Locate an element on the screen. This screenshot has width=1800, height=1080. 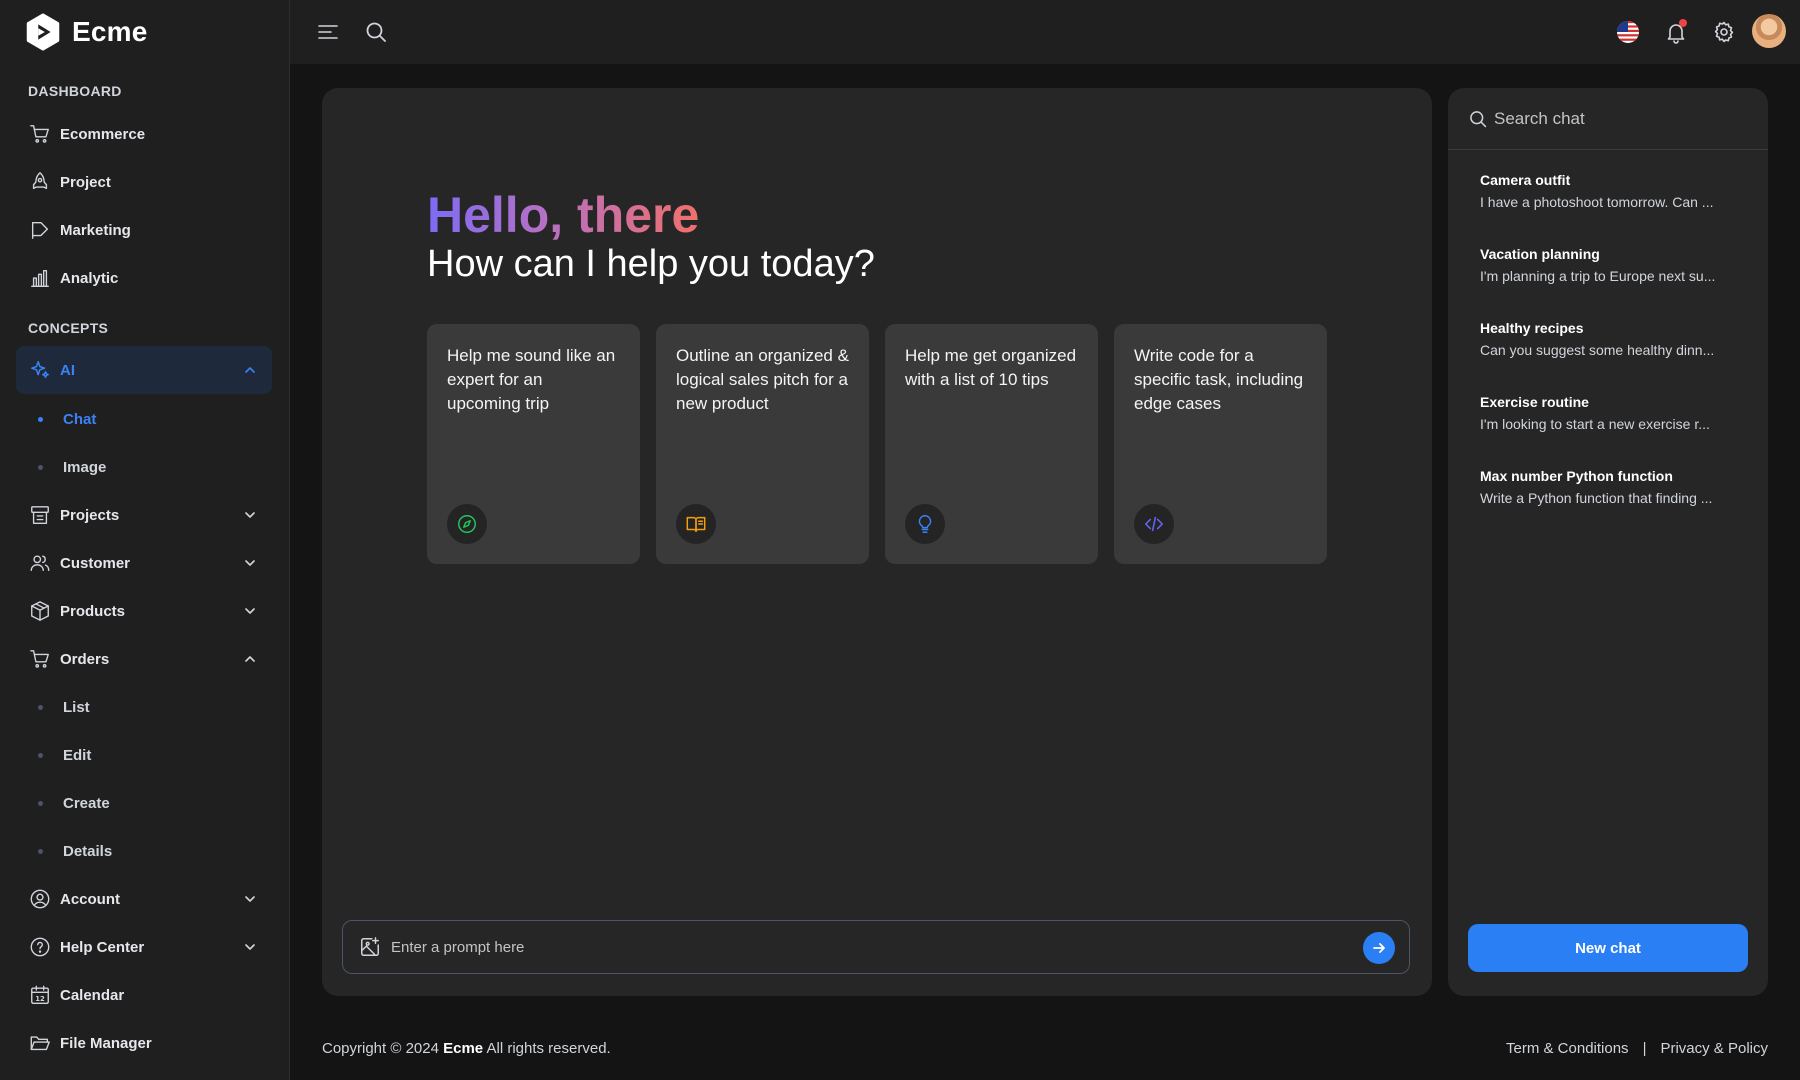
search-icon is located at coordinates (376, 32).